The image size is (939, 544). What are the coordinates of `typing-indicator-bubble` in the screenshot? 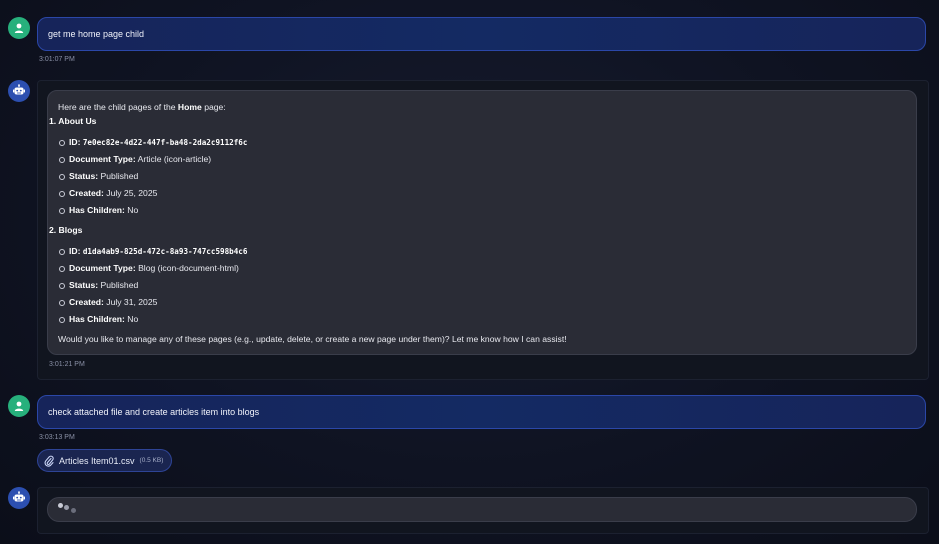 It's located at (482, 509).